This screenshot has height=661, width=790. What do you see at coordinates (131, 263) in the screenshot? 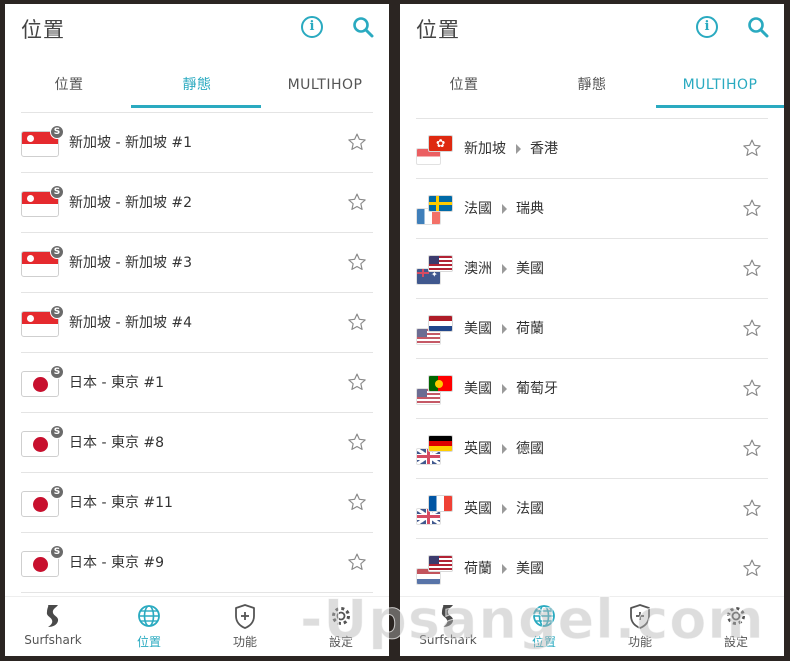
I see `server-label: 新加坡 - 新加坡 #3` at bounding box center [131, 263].